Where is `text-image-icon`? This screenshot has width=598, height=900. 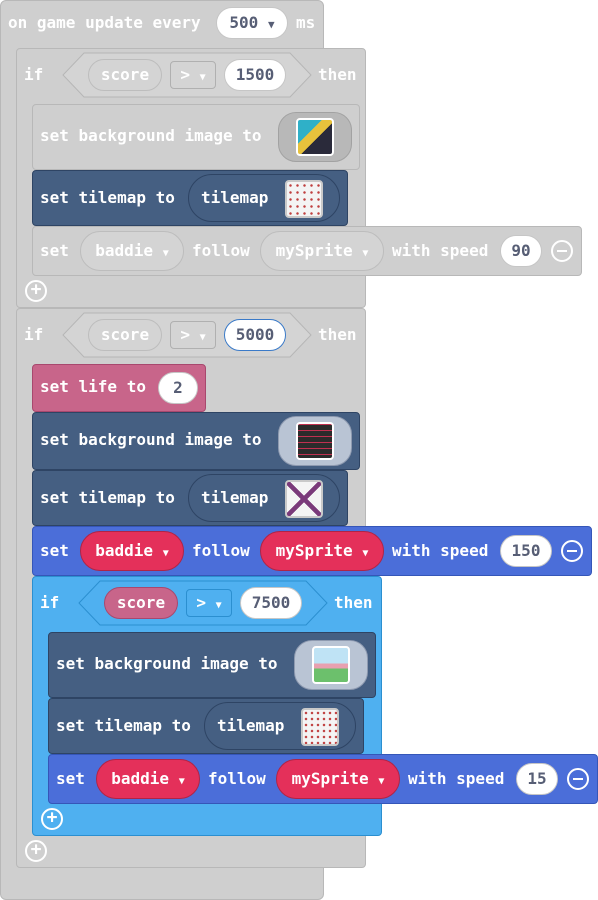 text-image-icon is located at coordinates (315, 441).